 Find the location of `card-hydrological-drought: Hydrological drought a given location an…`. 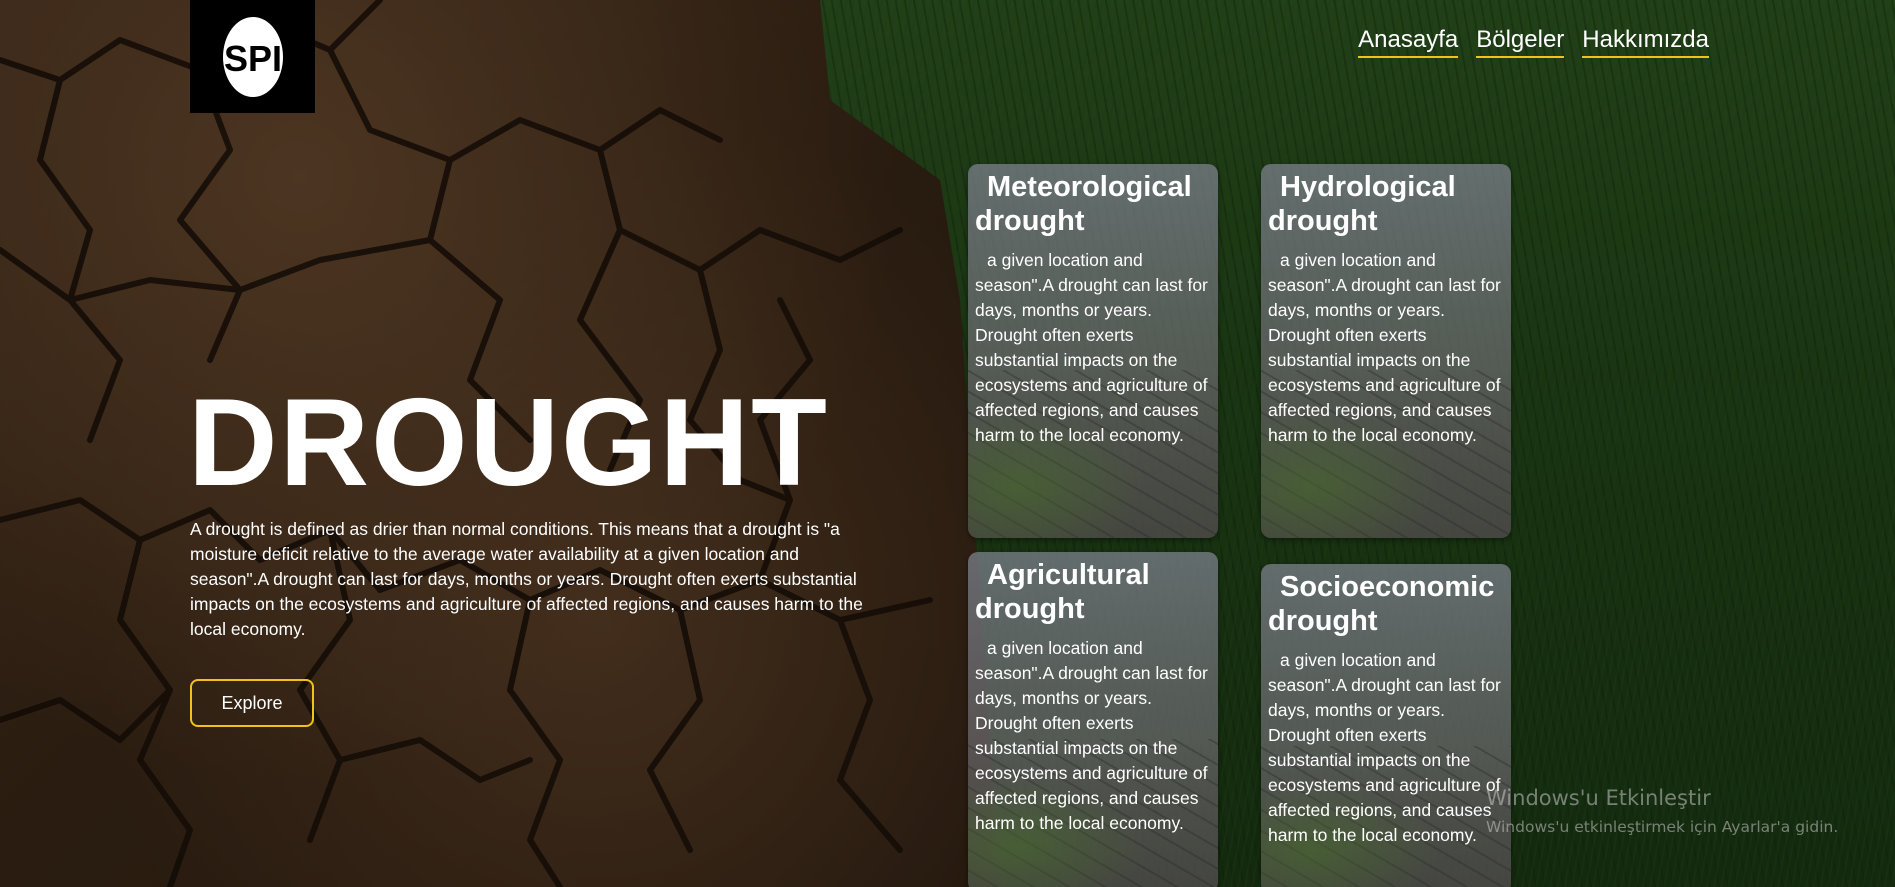

card-hydrological-drought: Hydrological drought a given location an… is located at coordinates (1386, 351).